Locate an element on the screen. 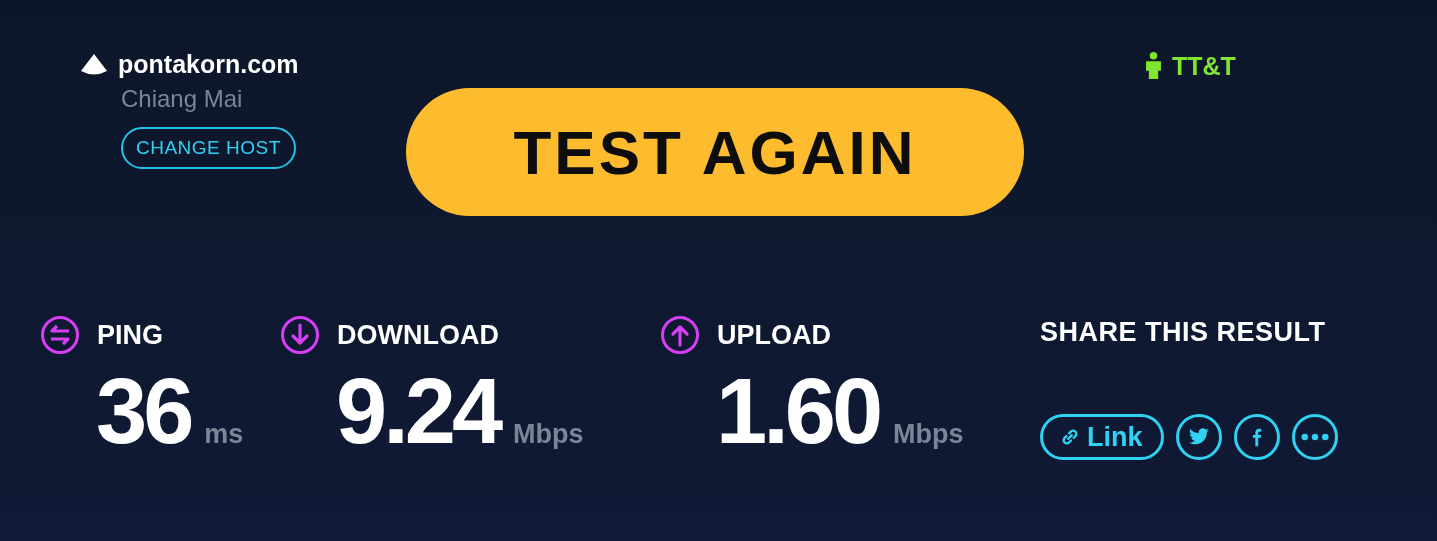  more-icon is located at coordinates (1314, 437).